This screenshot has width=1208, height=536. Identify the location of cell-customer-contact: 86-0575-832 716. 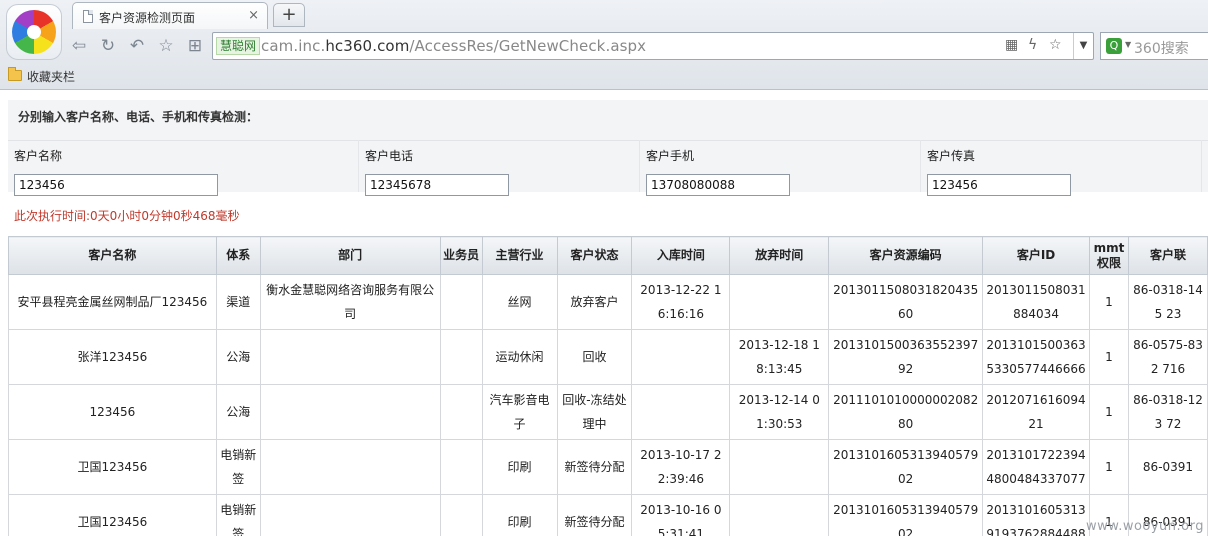
(1167, 357).